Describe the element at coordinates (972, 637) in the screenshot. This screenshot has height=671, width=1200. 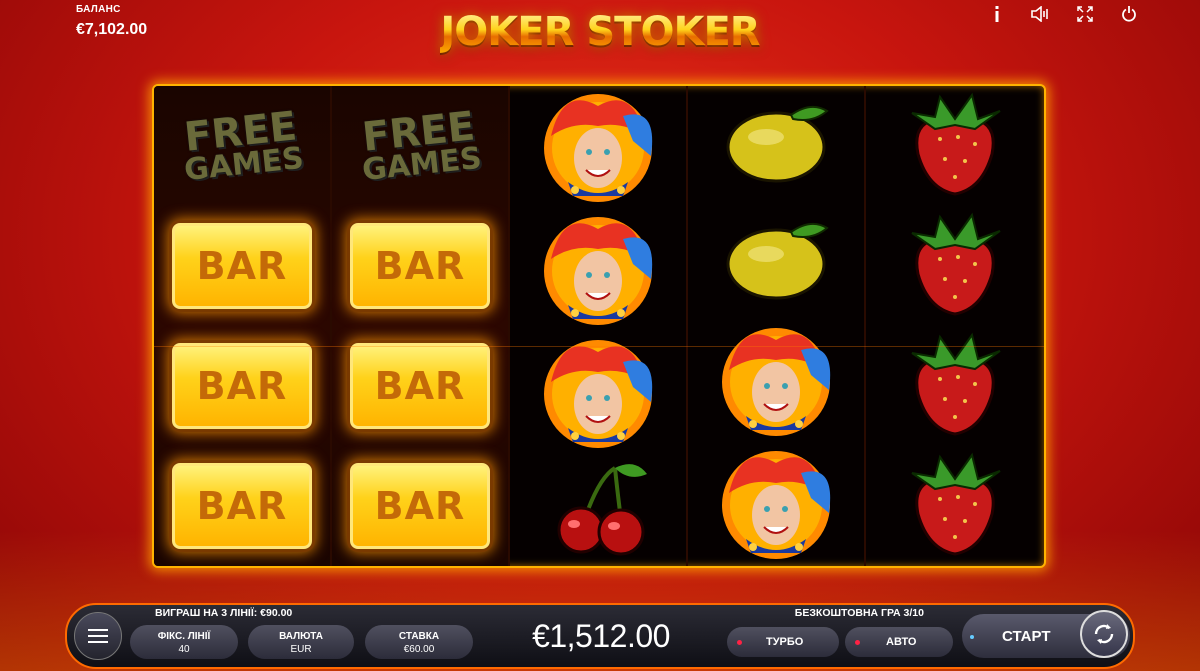
I see `start-indicator` at that location.